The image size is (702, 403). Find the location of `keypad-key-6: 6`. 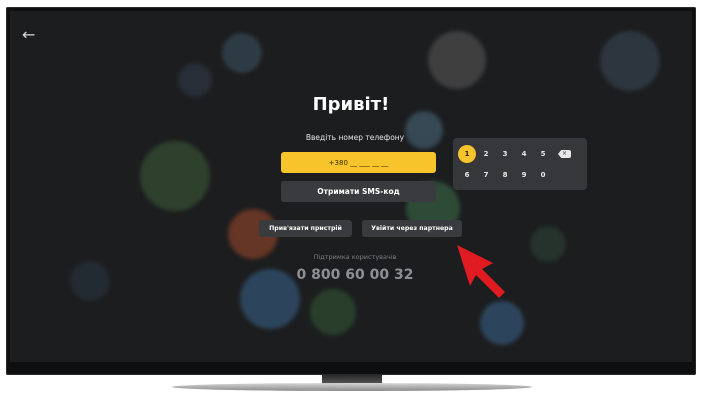

keypad-key-6: 6 is located at coordinates (467, 175).